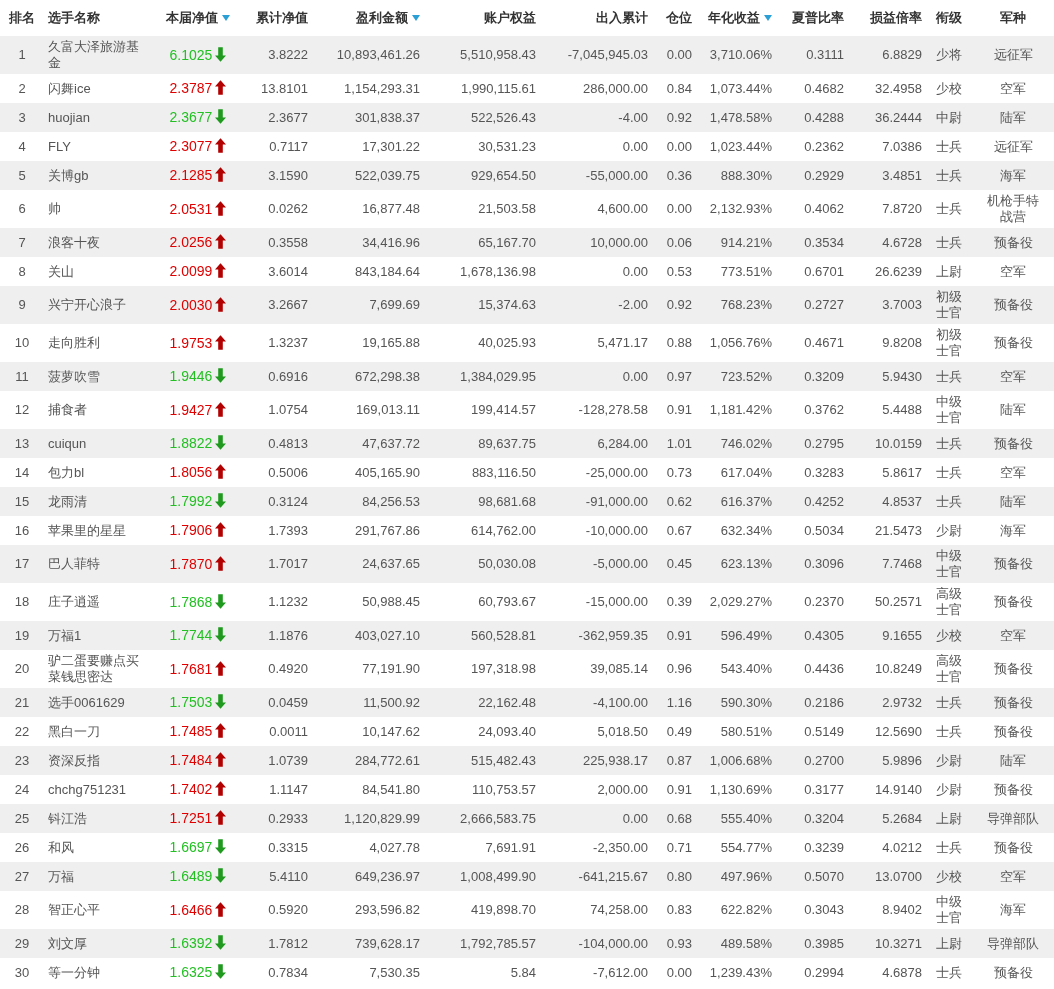 Image resolution: width=1054 pixels, height=989 pixels. I want to click on column-header: 年化收益, so click(736, 18).